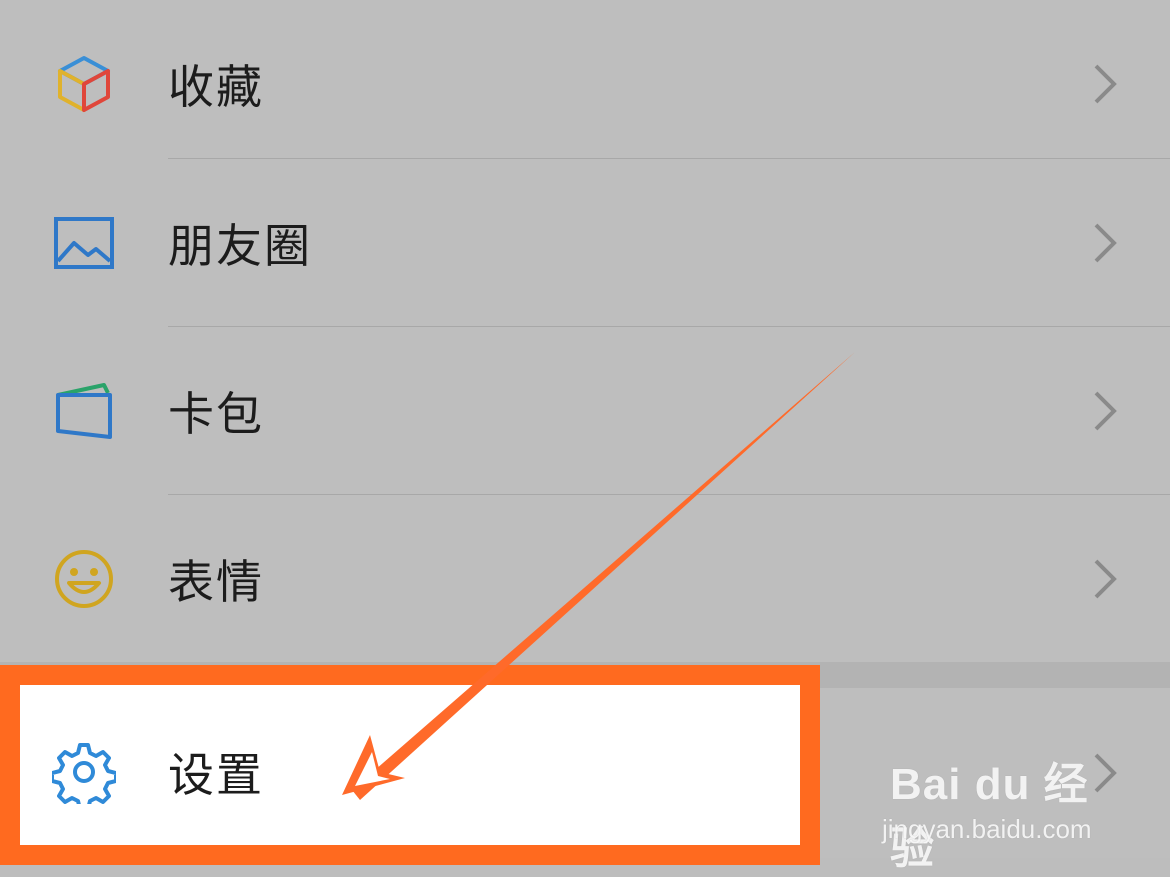 This screenshot has height=877, width=1170. Describe the element at coordinates (216, 775) in the screenshot. I see `settings-label: 设置` at that location.